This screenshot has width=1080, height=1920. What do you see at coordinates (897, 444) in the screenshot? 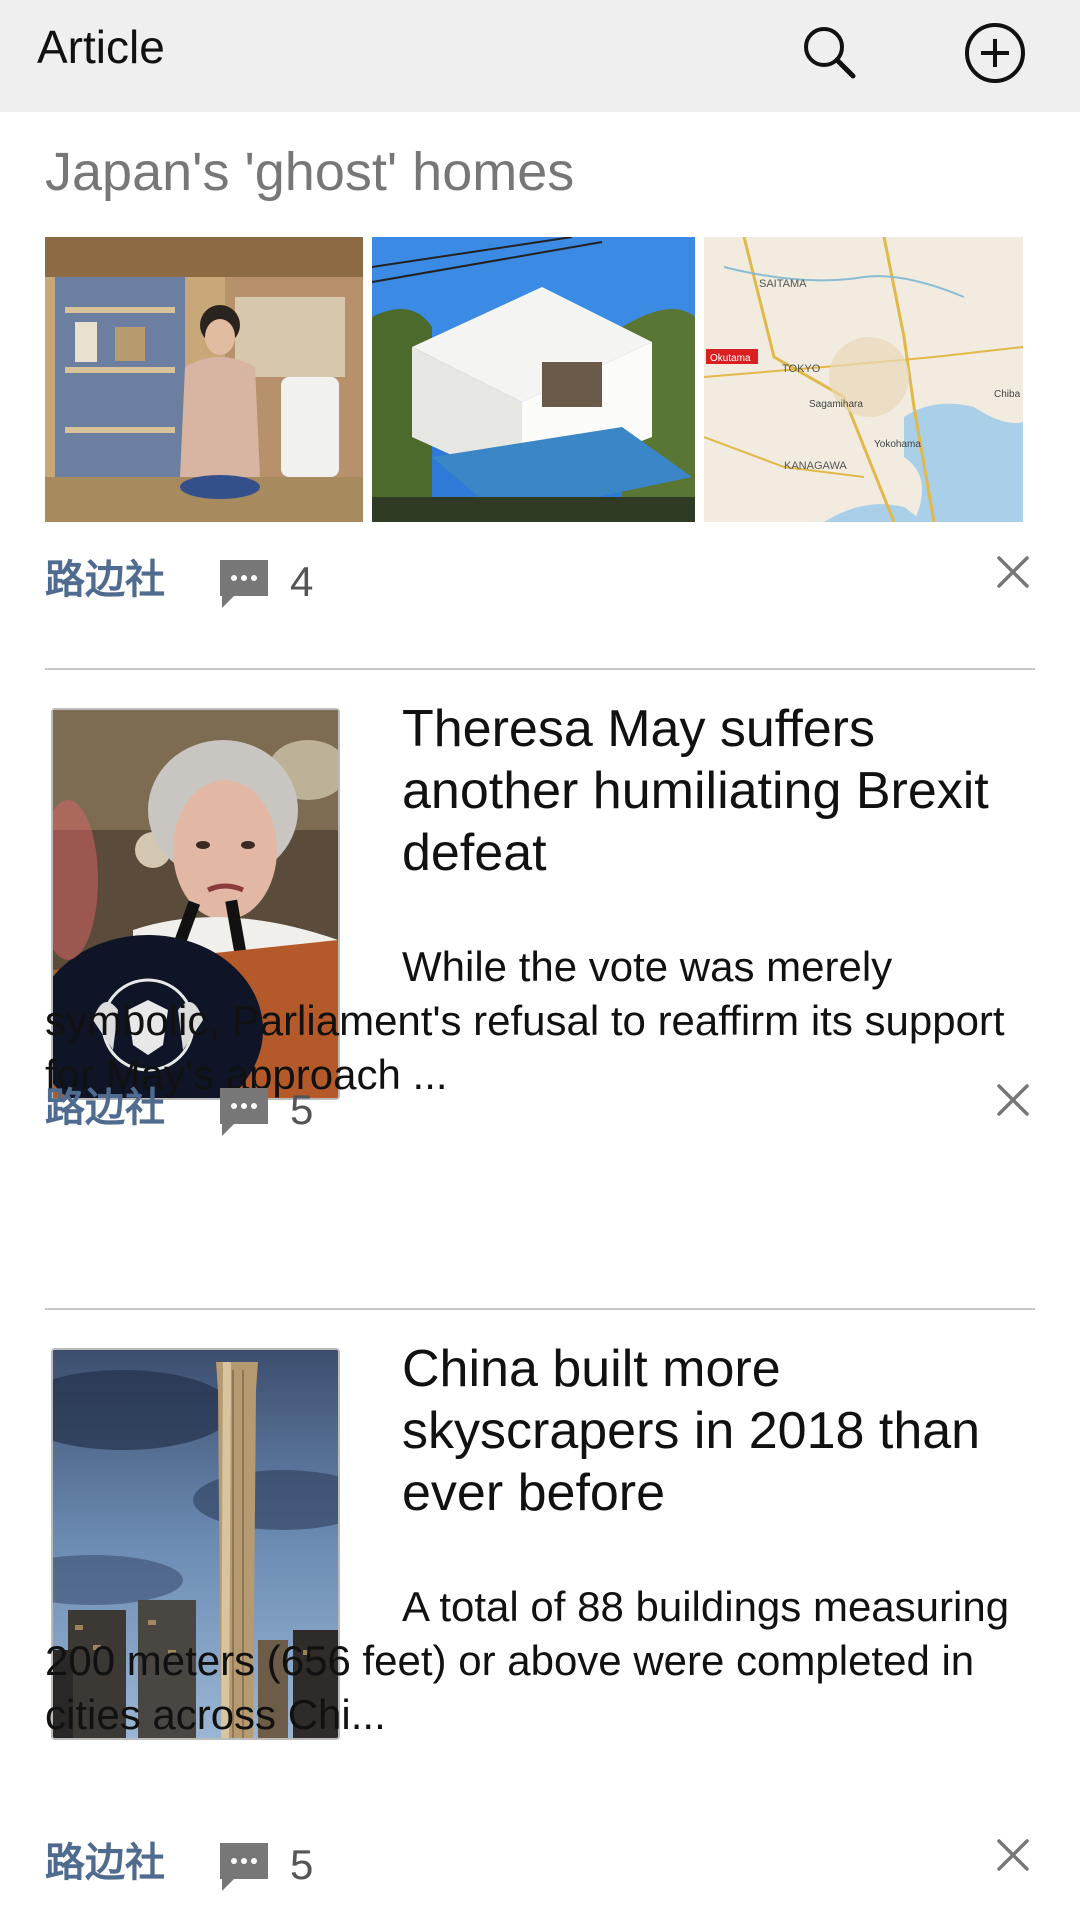
I see `map-label-yokohama: Yokohama` at bounding box center [897, 444].